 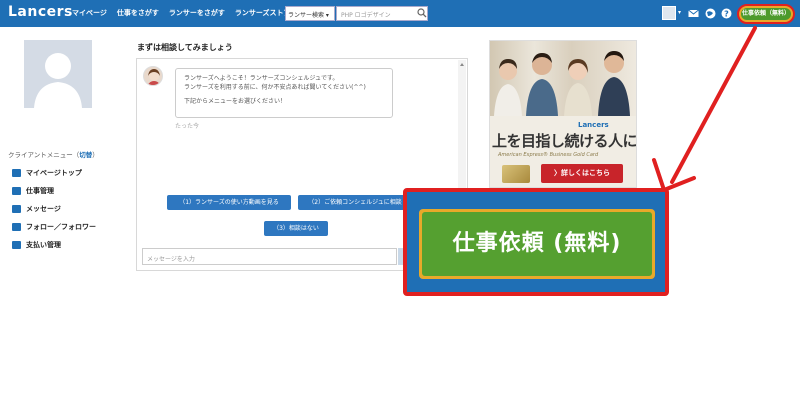 I want to click on main-nav: マイページ 仕事をさがす ランサーをさがす ランサーズストア, so click(x=181, y=13).